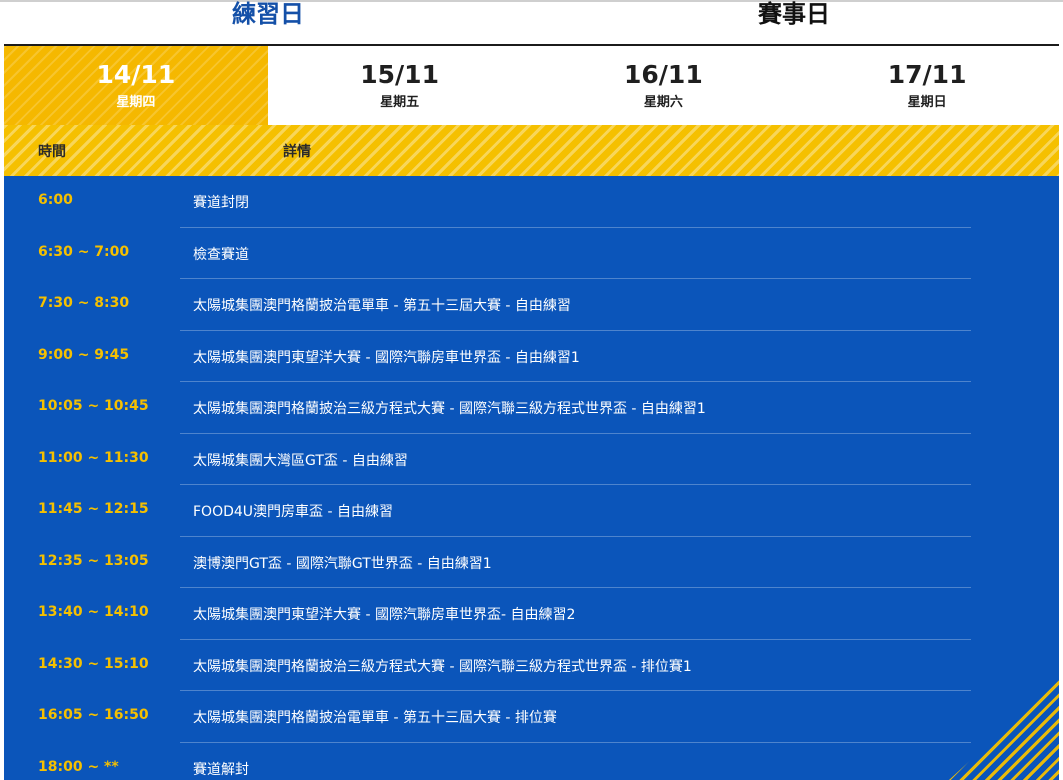 The height and width of the screenshot is (780, 1063). What do you see at coordinates (531, 202) in the screenshot?
I see `table-row: 6:00 賽道封閉` at bounding box center [531, 202].